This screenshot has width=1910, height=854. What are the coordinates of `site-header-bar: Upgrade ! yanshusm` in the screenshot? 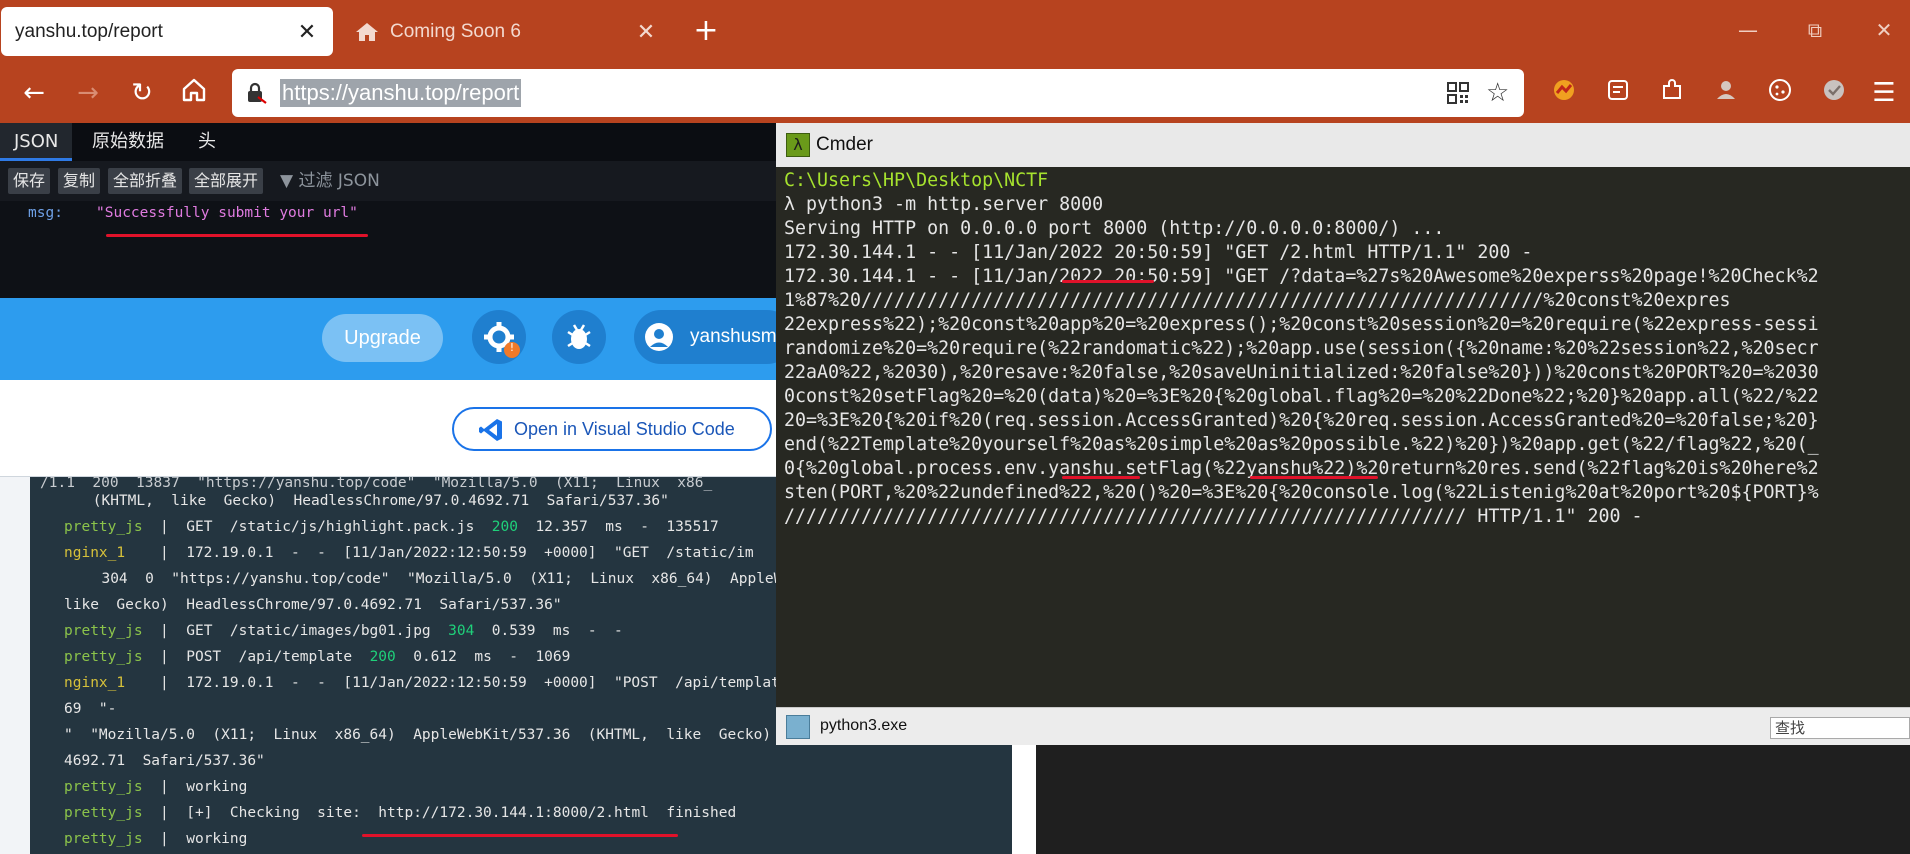 It's located at (397, 339).